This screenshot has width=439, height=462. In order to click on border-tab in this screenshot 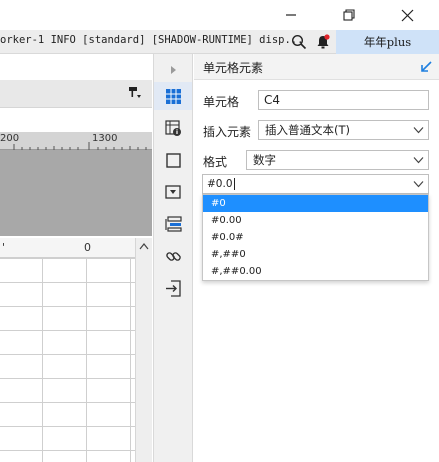, I will do `click(173, 160)`.